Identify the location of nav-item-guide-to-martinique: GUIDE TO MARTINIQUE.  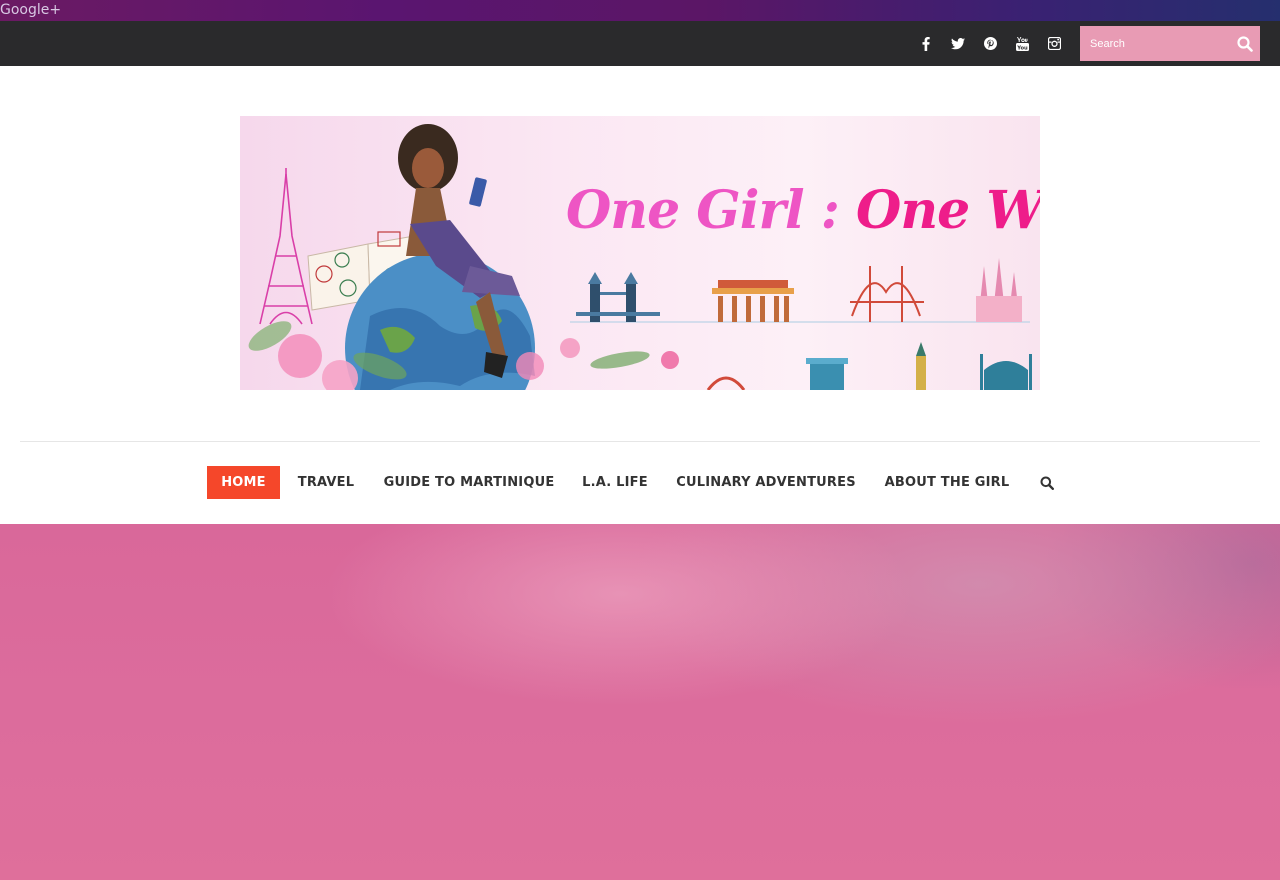
(469, 482).